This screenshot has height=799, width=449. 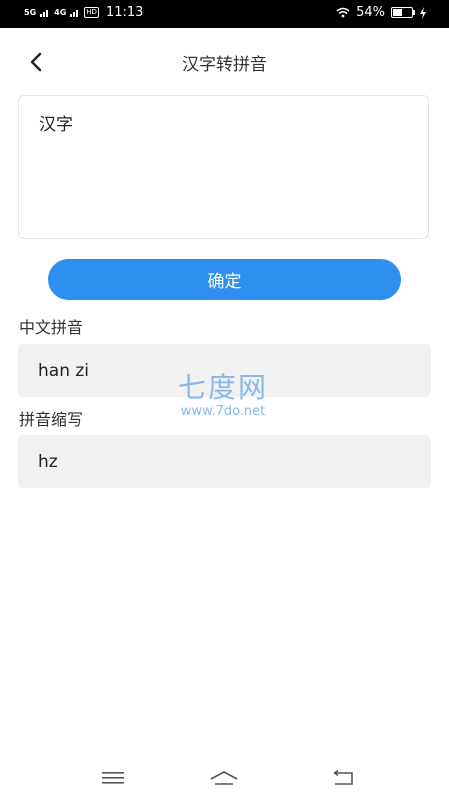 What do you see at coordinates (343, 12) in the screenshot?
I see `wifi-icon` at bounding box center [343, 12].